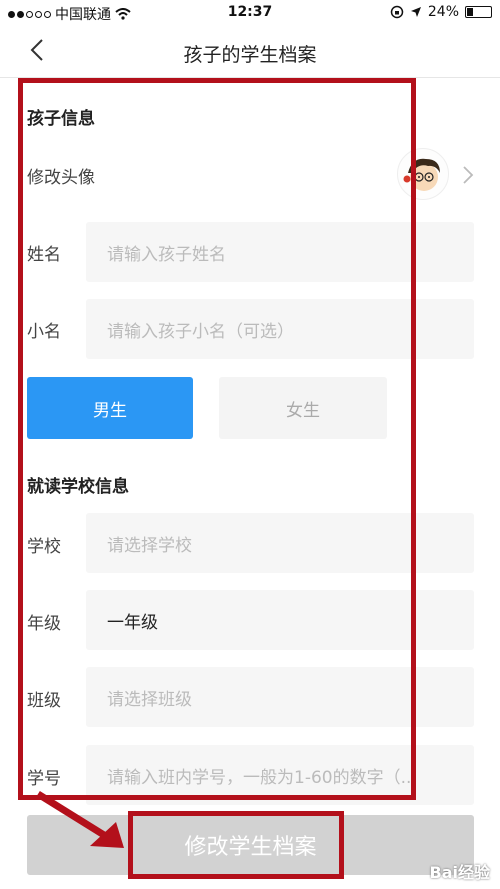  Describe the element at coordinates (459, 872) in the screenshot. I see `watermark: Bai经验` at that location.